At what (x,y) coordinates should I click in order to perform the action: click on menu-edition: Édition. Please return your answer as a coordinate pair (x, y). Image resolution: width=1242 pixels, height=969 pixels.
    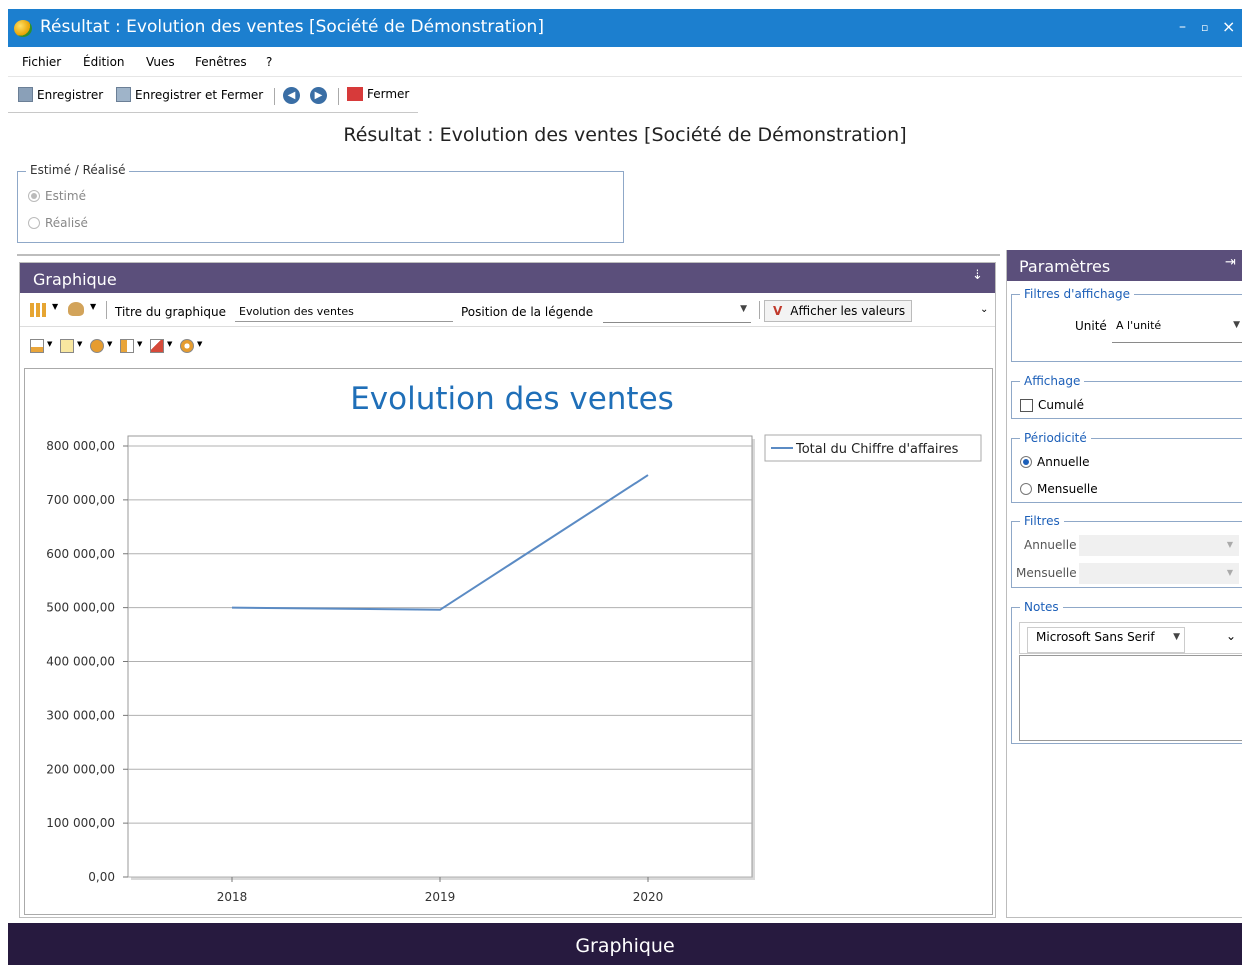
    Looking at the image, I should click on (104, 62).